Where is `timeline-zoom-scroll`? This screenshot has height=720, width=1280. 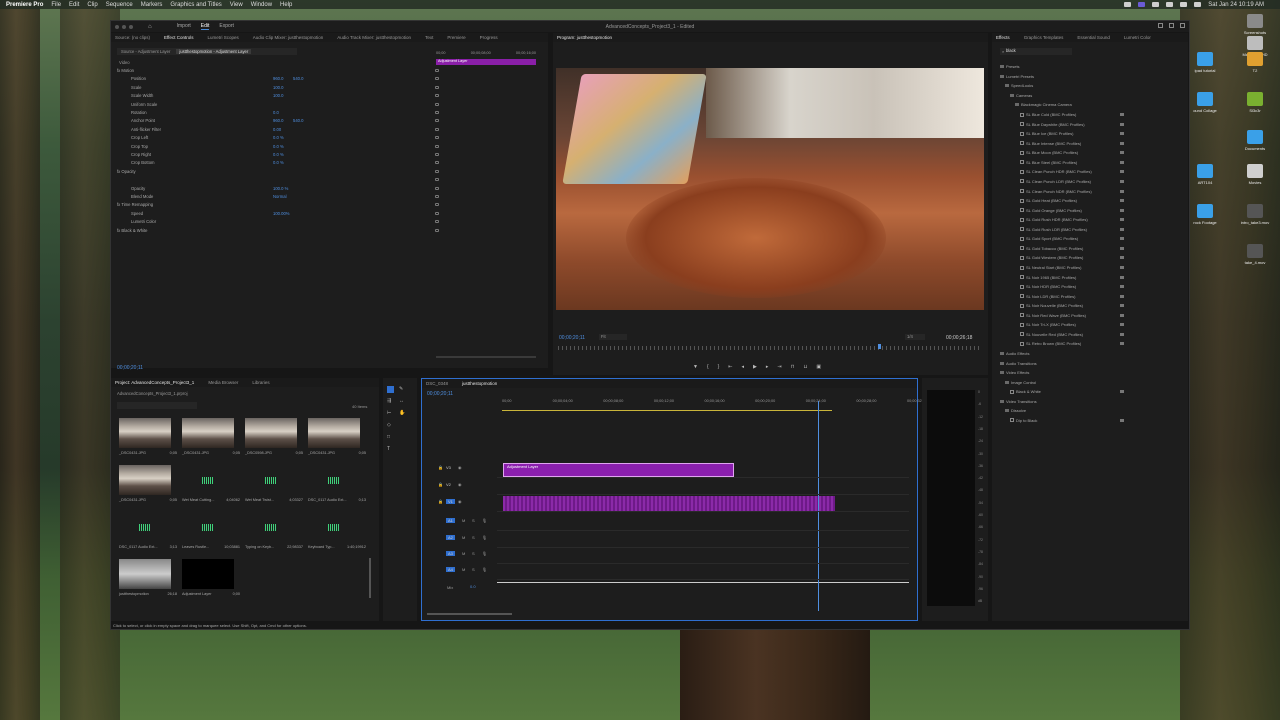
timeline-zoom-scroll is located at coordinates (469, 614).